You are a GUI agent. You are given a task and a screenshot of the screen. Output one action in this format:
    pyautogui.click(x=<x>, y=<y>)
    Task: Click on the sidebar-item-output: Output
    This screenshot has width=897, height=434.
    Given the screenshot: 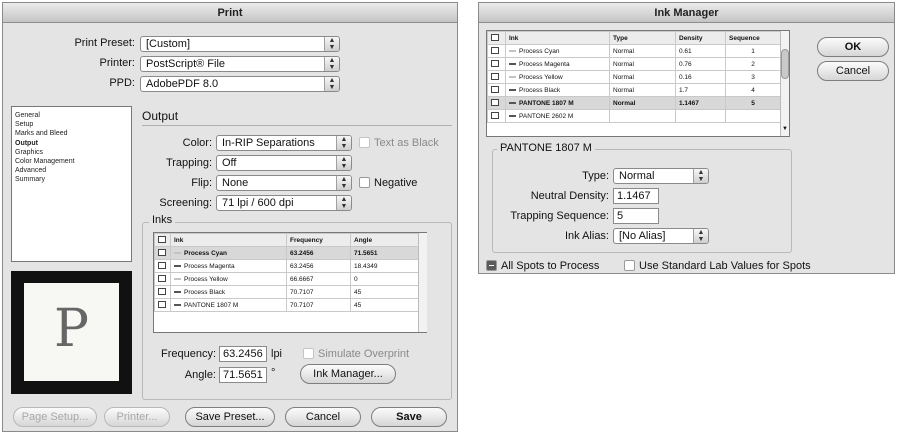 What is the action you would take?
    pyautogui.click(x=71, y=143)
    